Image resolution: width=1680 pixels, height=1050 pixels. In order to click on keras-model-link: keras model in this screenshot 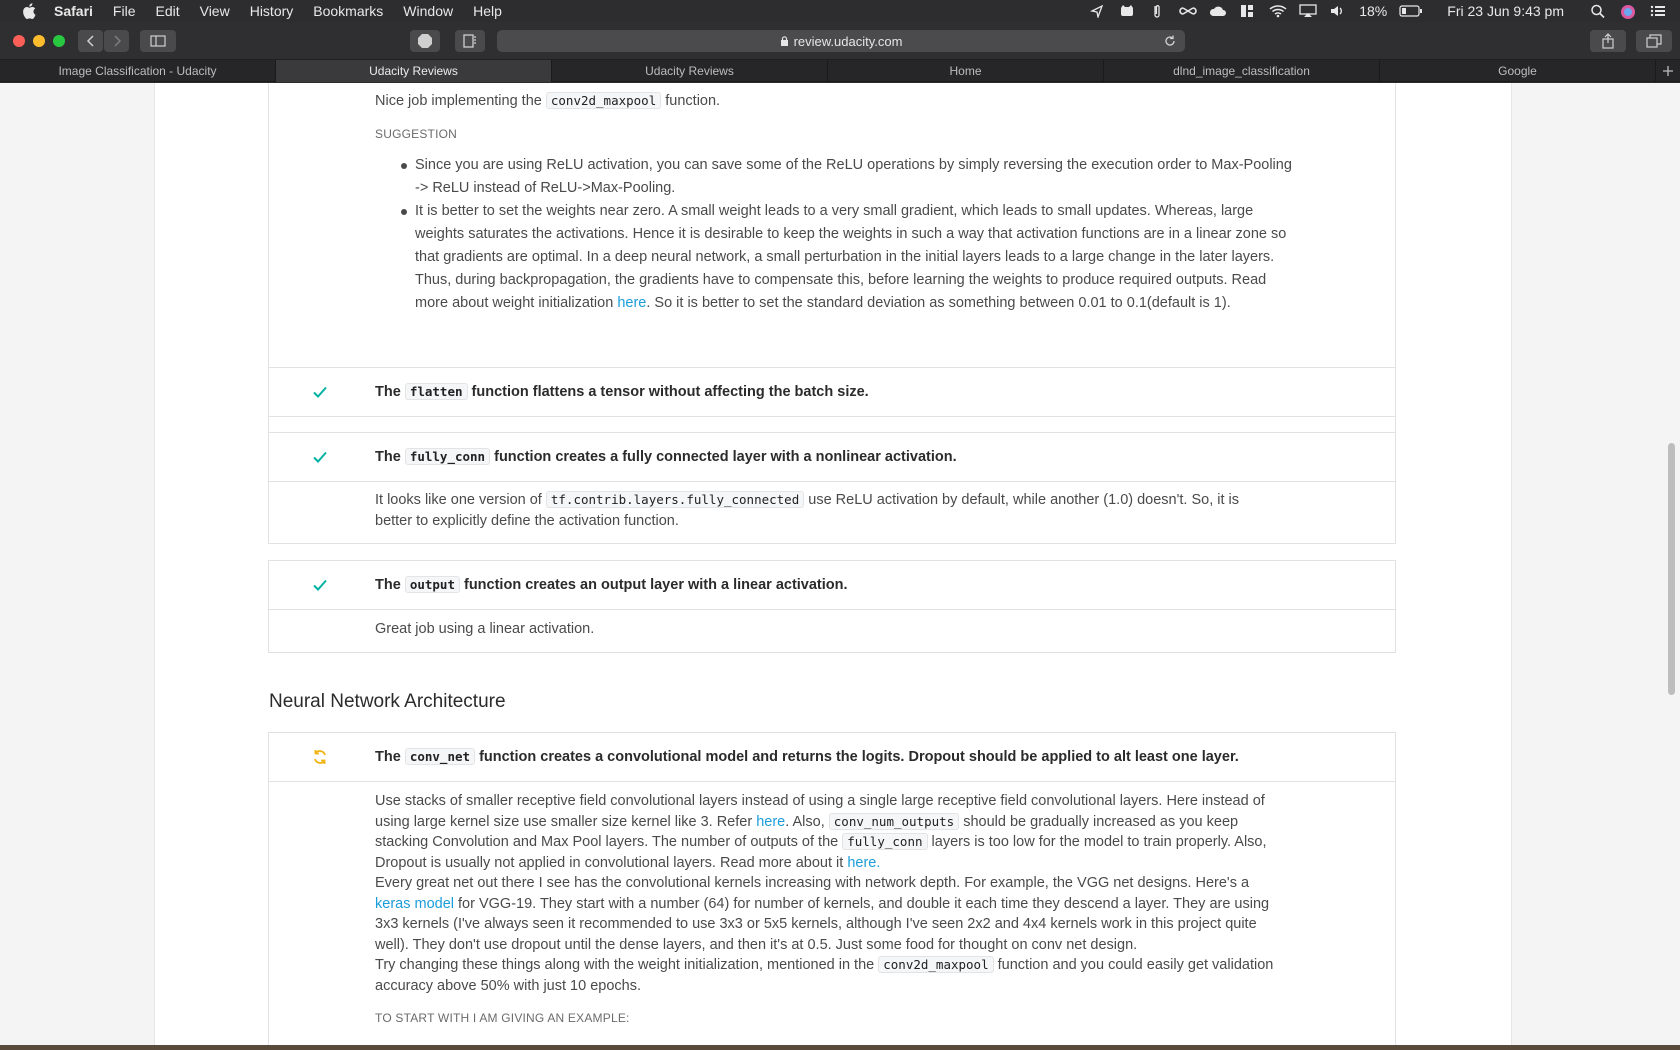, I will do `click(414, 904)`.